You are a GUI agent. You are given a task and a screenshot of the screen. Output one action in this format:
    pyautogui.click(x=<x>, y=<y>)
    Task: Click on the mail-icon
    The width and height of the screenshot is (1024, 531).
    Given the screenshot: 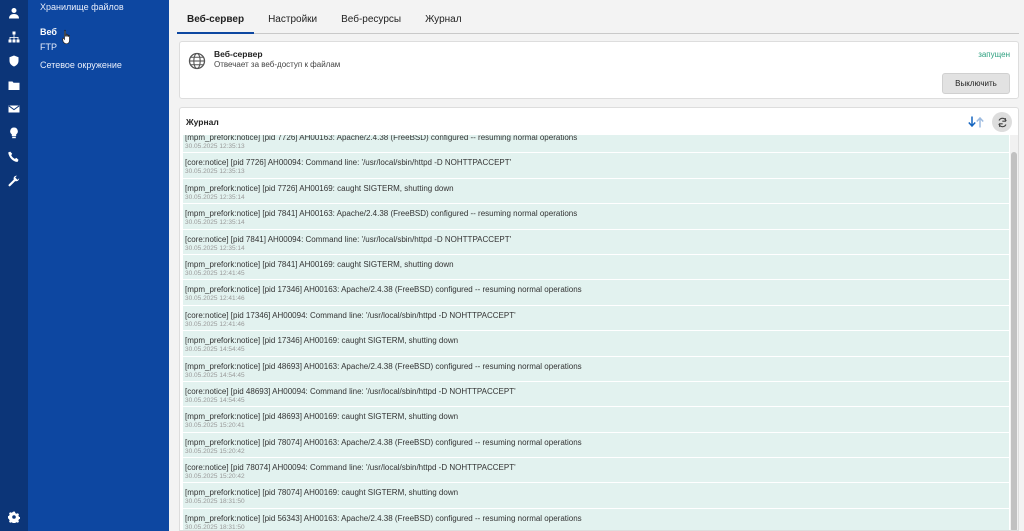 What is the action you would take?
    pyautogui.click(x=14, y=109)
    